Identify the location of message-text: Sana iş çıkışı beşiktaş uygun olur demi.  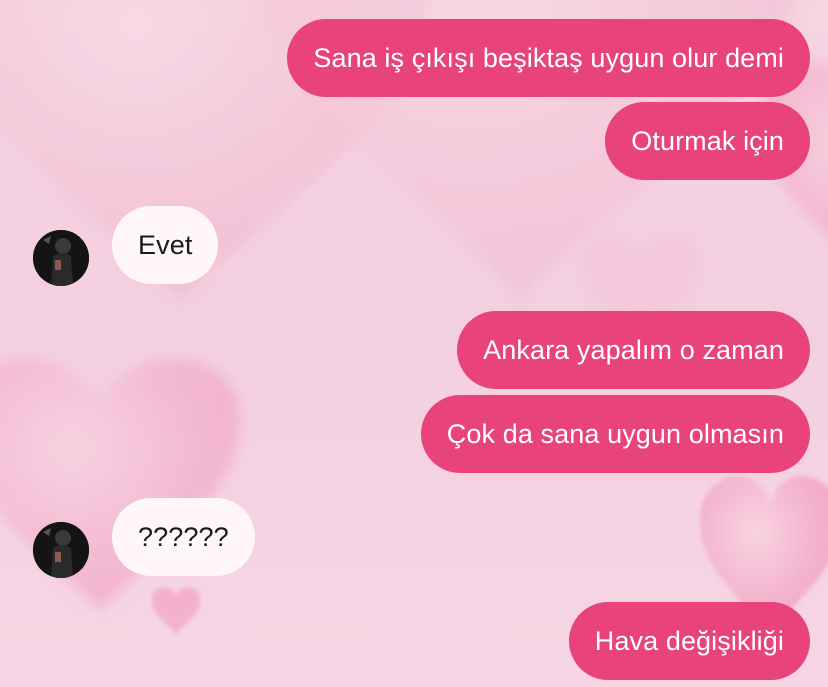
(548, 57).